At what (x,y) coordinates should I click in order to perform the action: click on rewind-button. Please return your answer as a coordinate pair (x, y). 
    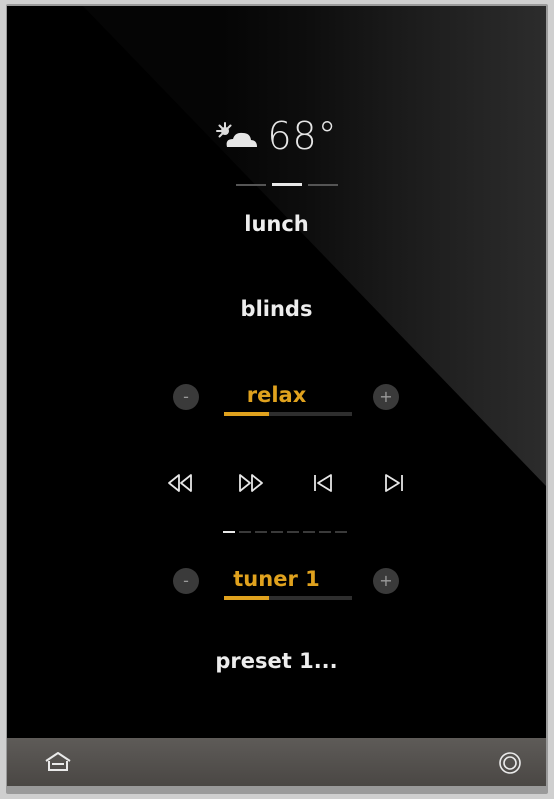
    Looking at the image, I should click on (180, 483).